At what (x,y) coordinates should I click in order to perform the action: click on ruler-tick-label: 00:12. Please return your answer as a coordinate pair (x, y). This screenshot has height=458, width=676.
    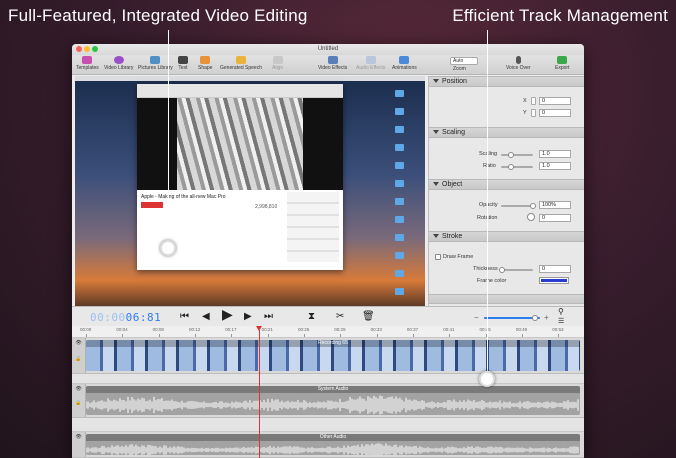
    Looking at the image, I should click on (194, 329).